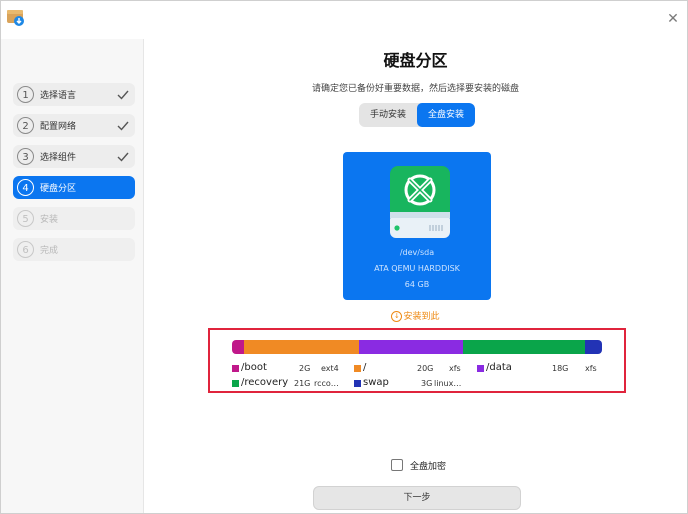  Describe the element at coordinates (411, 347) in the screenshot. I see `partition-segment-data` at that location.